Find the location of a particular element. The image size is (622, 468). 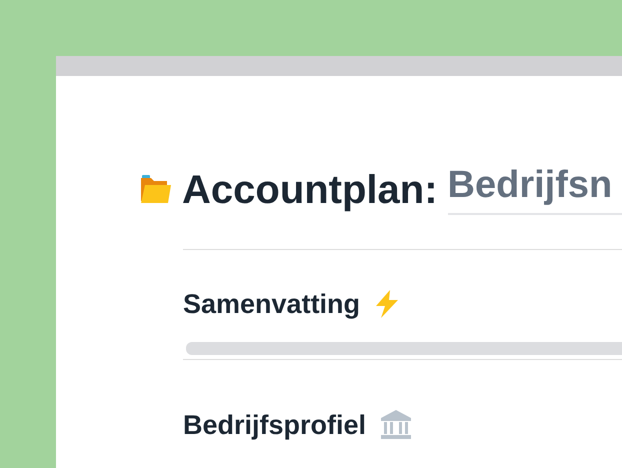

folder-icon is located at coordinates (156, 189).